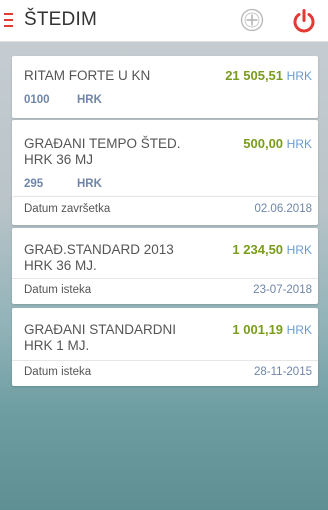 The image size is (328, 510). I want to click on account-amount: 1 234,50 HRK, so click(272, 249).